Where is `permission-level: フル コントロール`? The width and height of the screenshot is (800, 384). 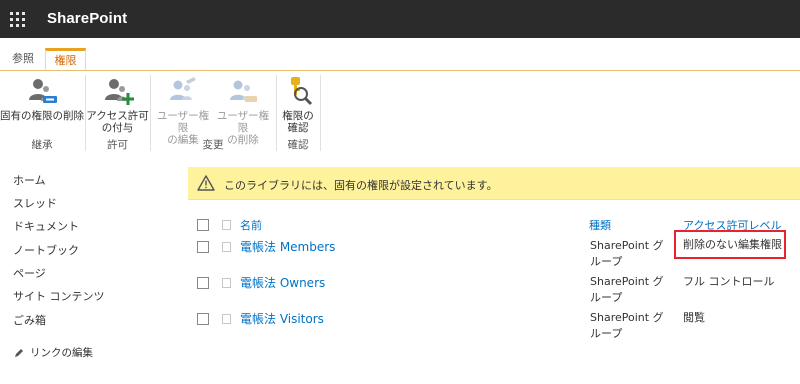
permission-level: フル コントロール is located at coordinates (729, 281).